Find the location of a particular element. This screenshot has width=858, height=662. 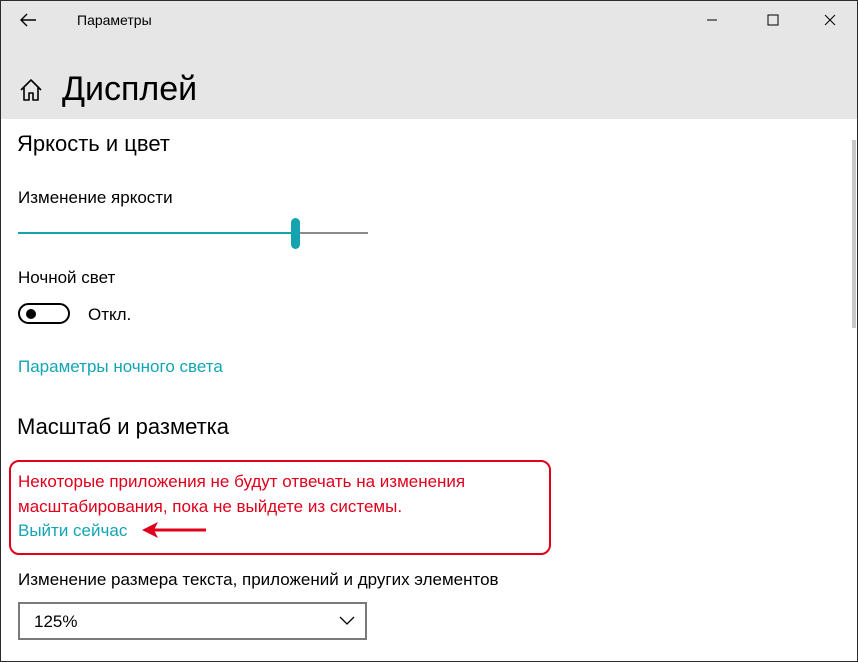

scale-dropdown-value: 125% is located at coordinates (56, 621).